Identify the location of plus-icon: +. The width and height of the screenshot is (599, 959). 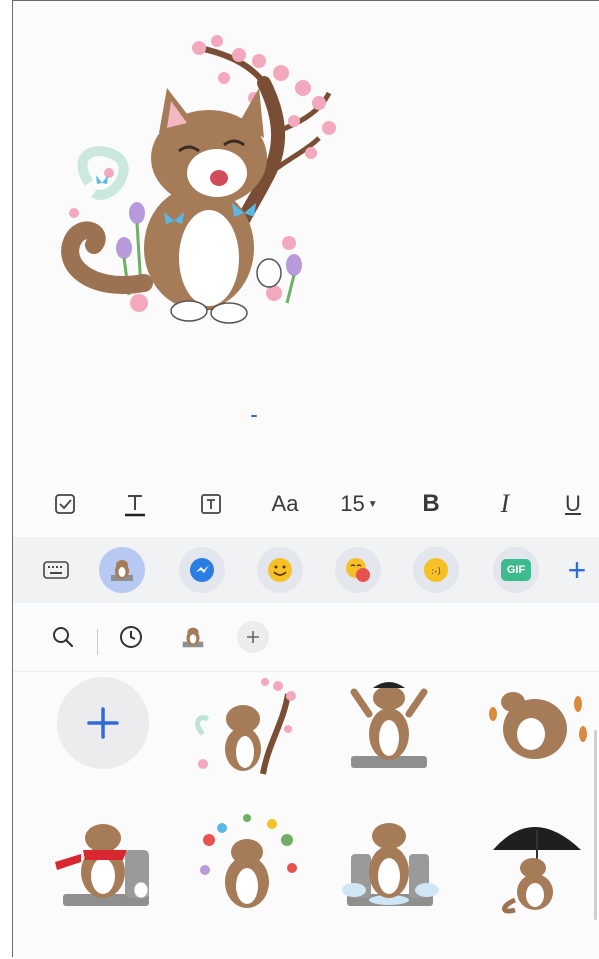
(577, 570).